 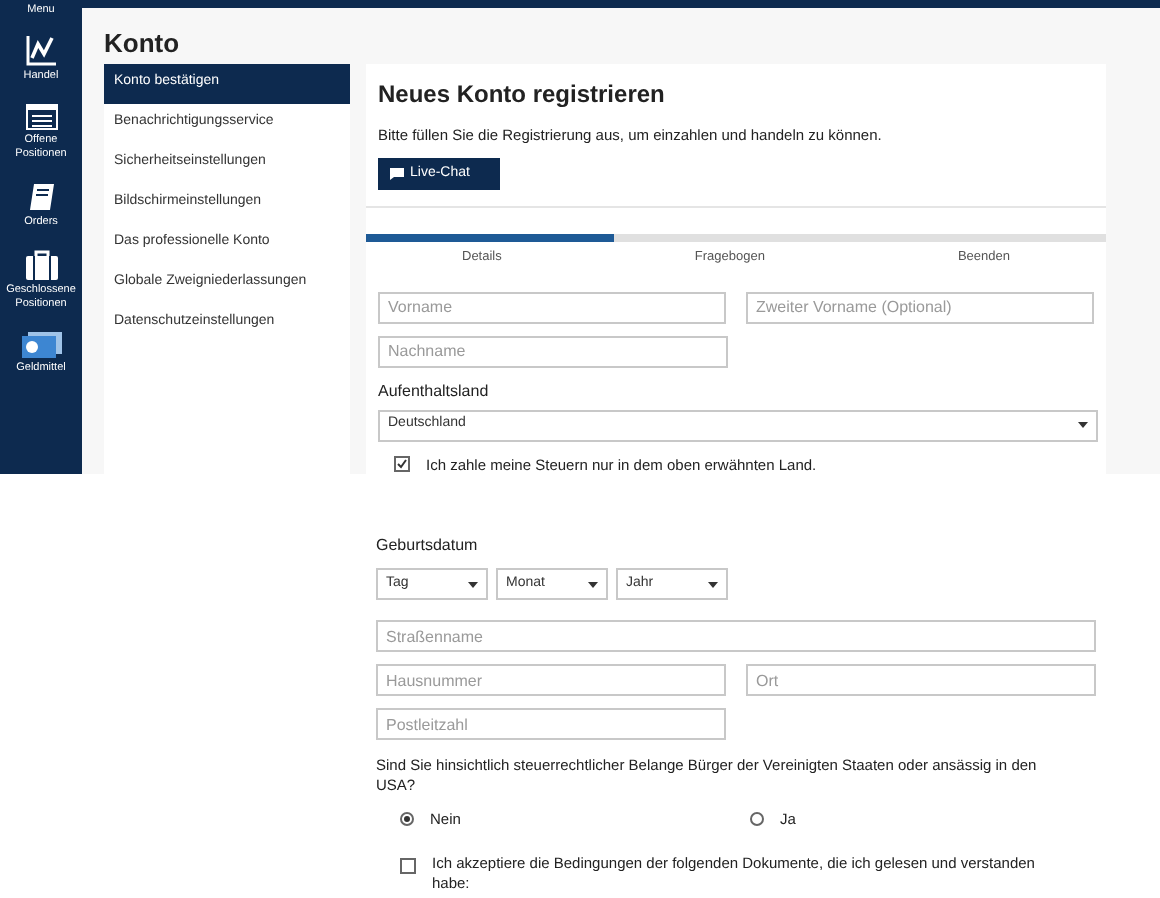 What do you see at coordinates (551, 680) in the screenshot?
I see `text-field: Hausnummer` at bounding box center [551, 680].